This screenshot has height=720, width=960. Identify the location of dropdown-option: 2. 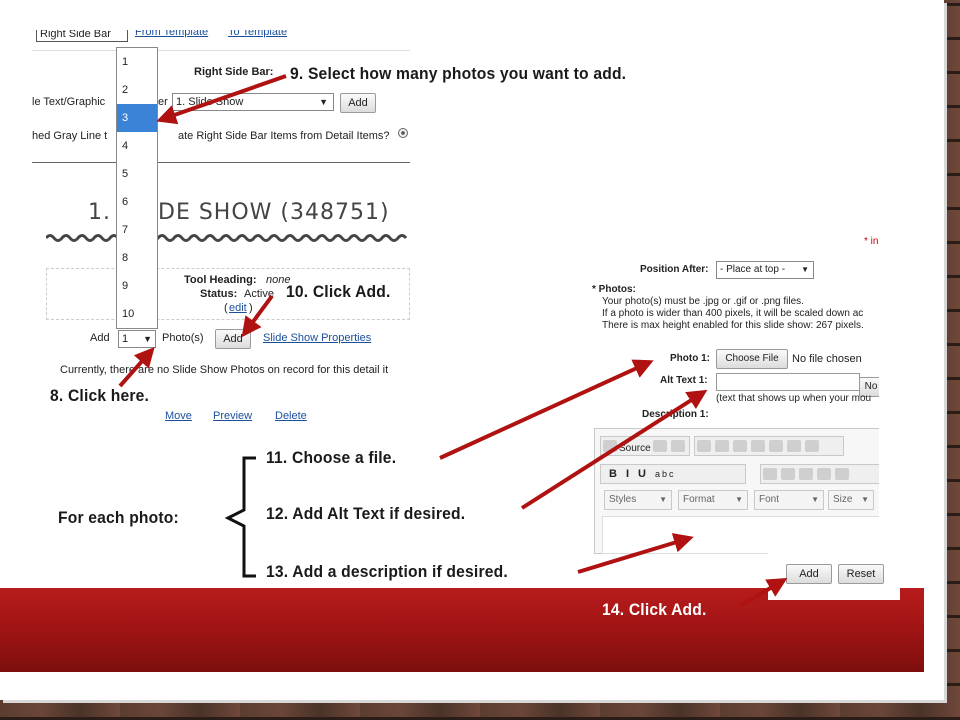
(137, 90).